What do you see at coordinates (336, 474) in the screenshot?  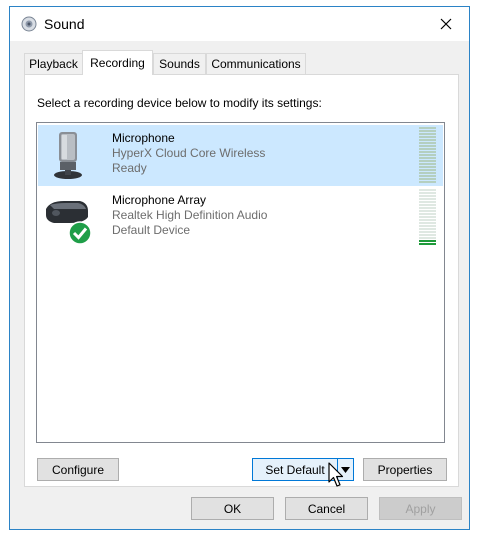 I see `mouse-cursor-icon` at bounding box center [336, 474].